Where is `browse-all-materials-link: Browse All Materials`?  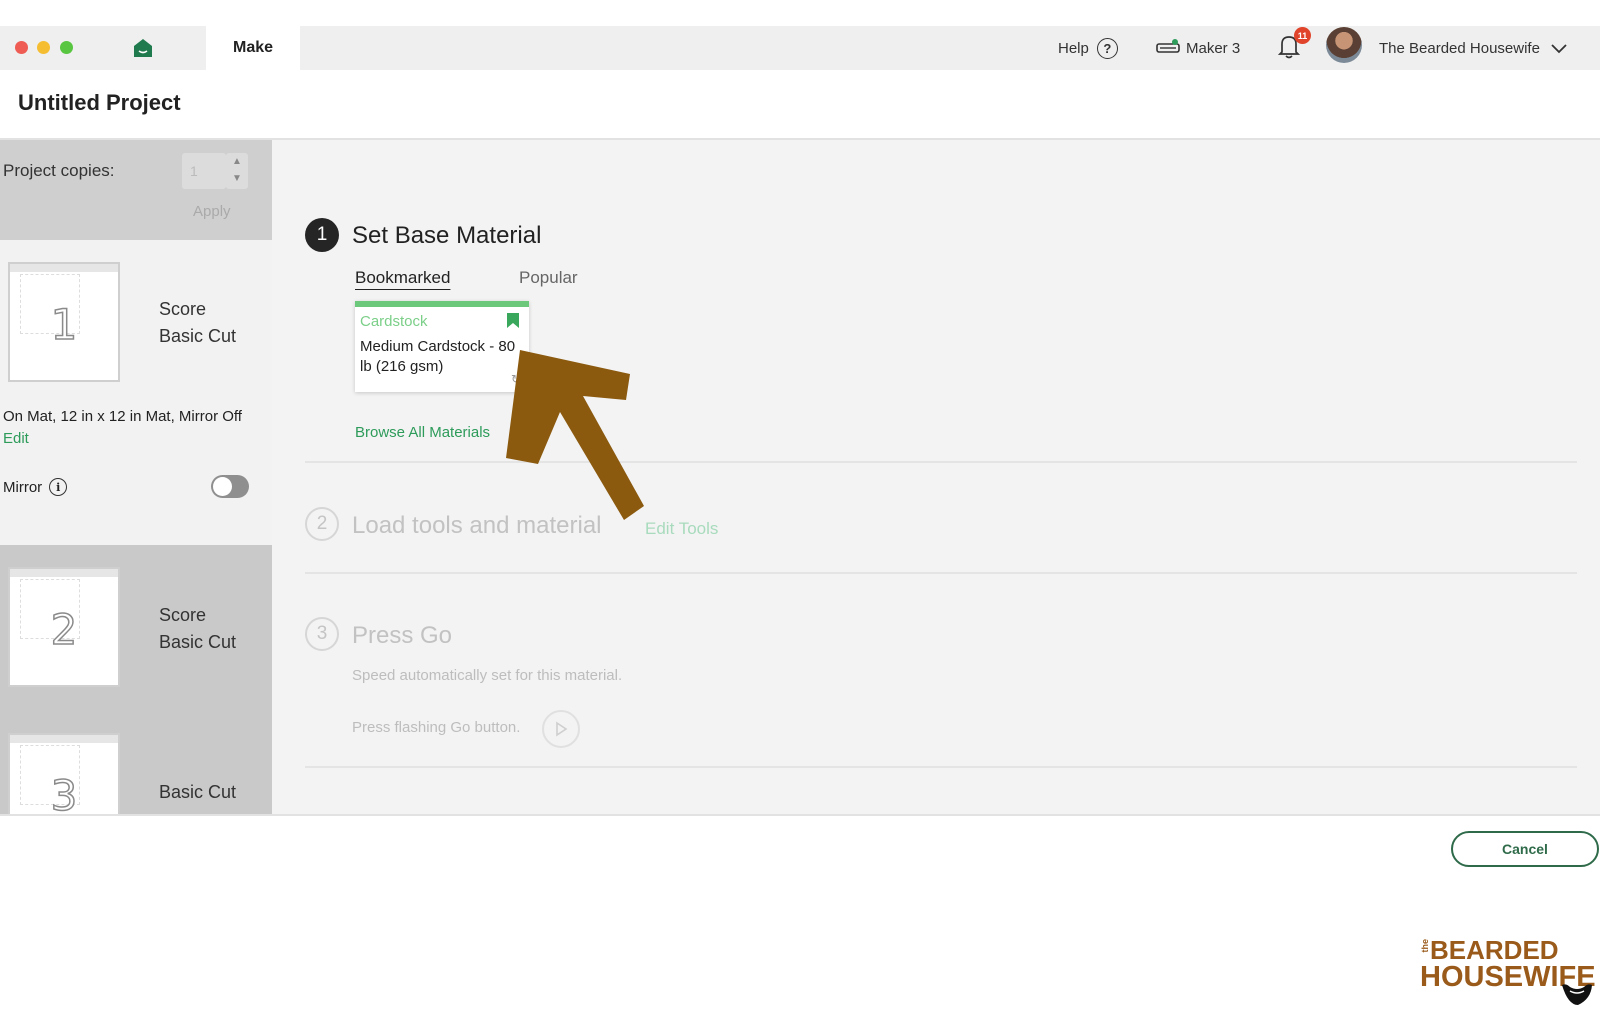 browse-all-materials-link: Browse All Materials is located at coordinates (422, 432).